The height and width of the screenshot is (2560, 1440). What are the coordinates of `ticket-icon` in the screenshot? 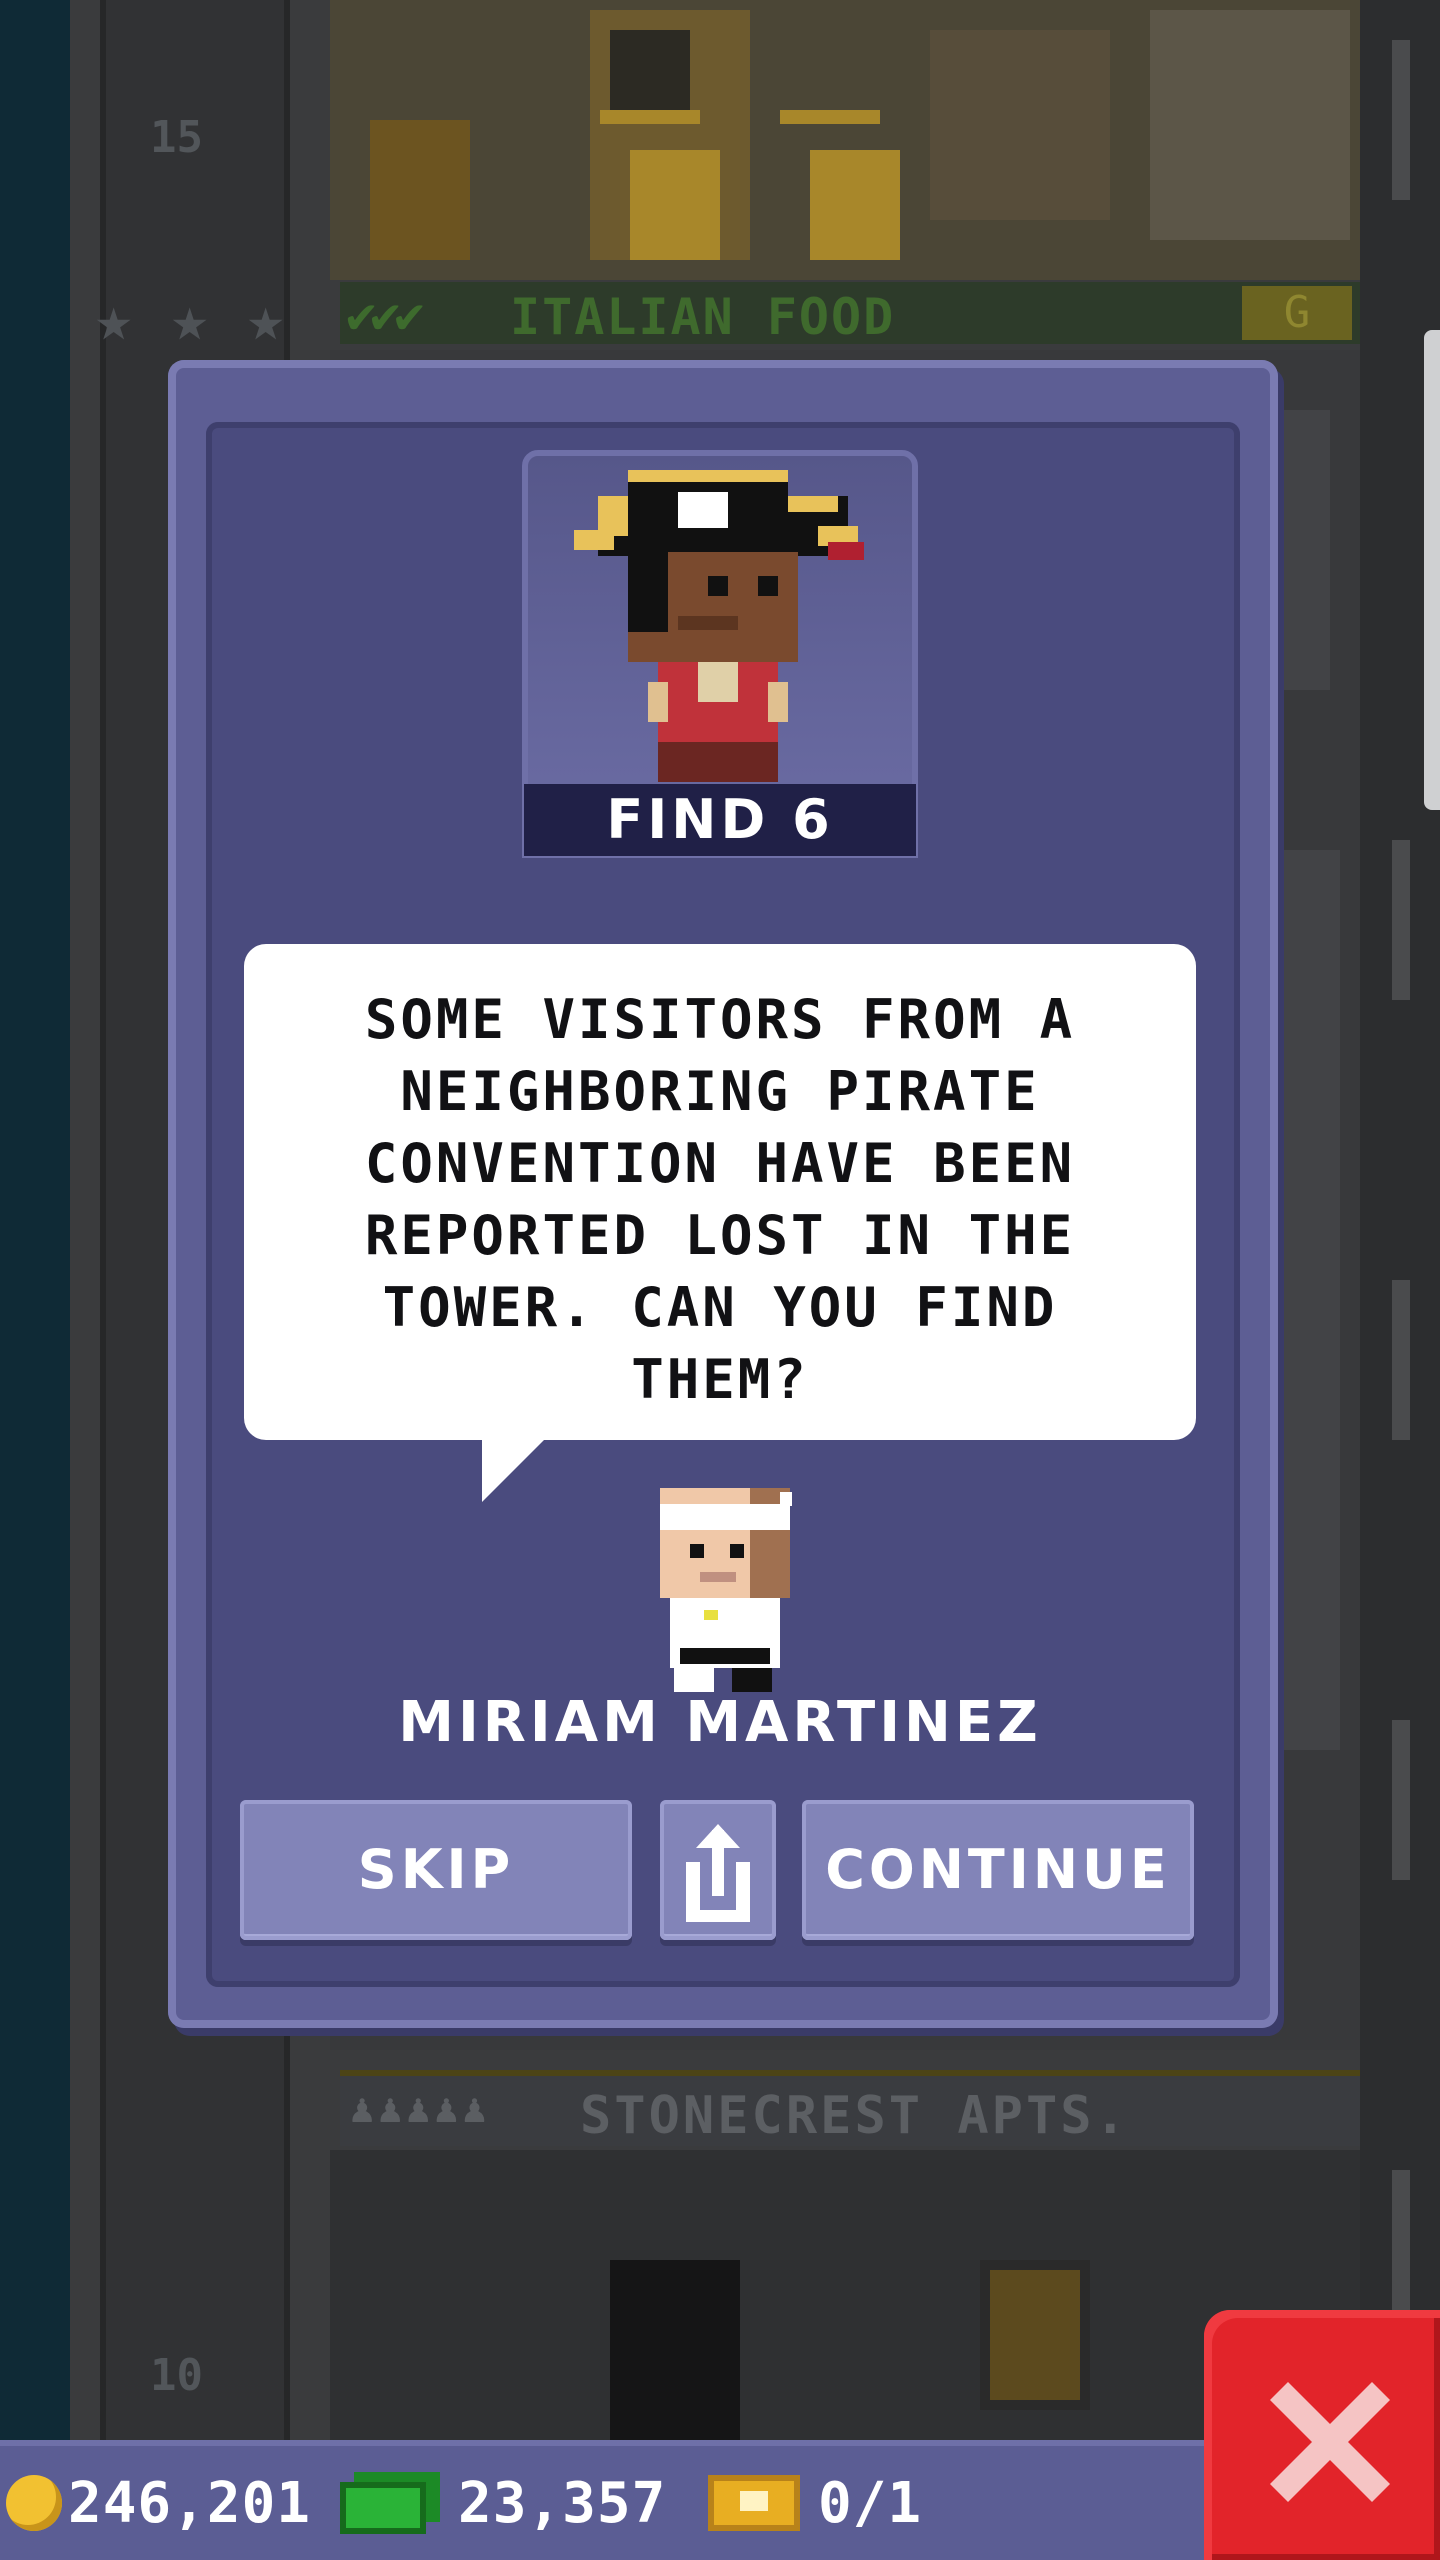 It's located at (754, 2503).